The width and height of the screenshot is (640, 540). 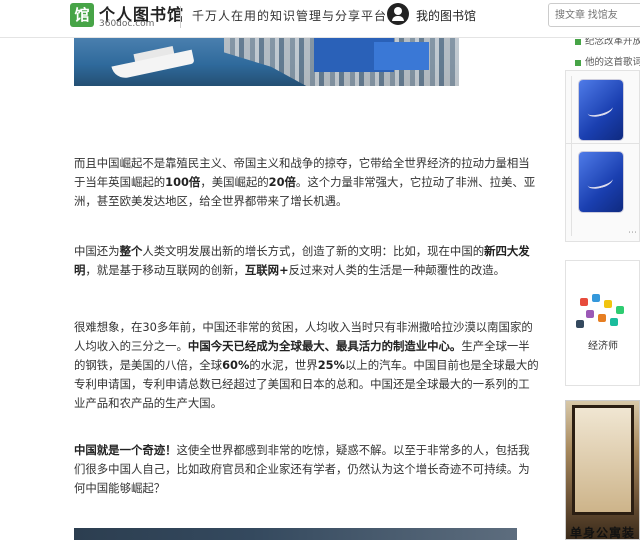 I want to click on search-input, so click(x=594, y=15).